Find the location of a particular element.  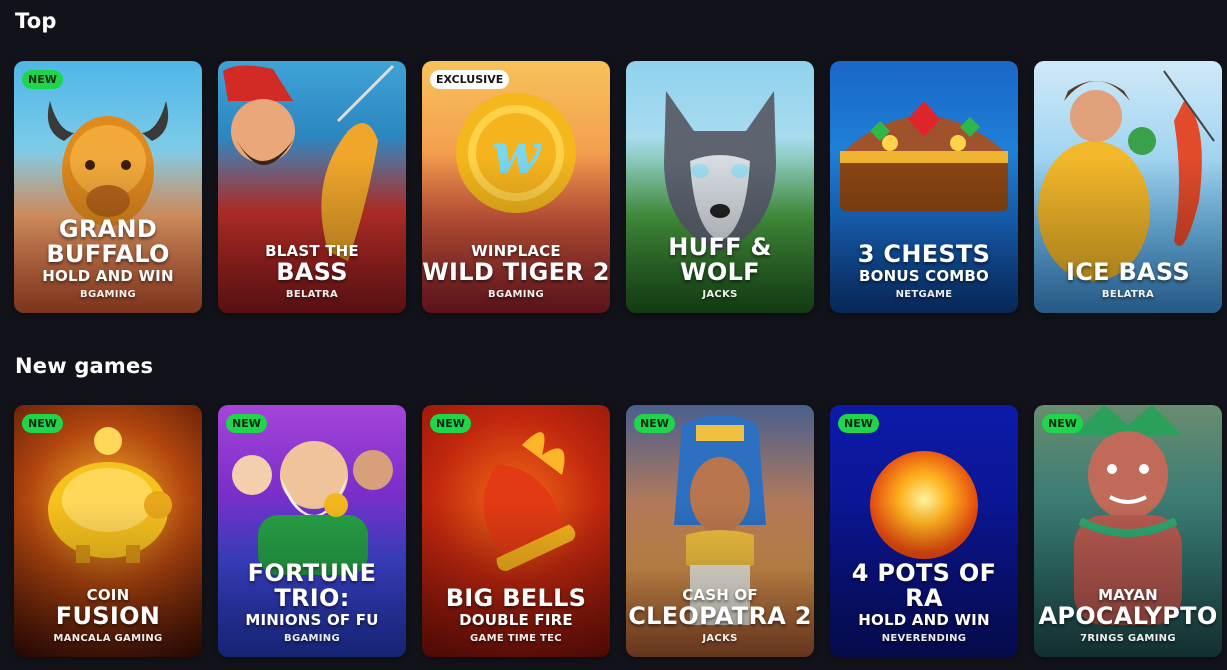

game-title-line2: APOCALYPTO is located at coordinates (1128, 616).